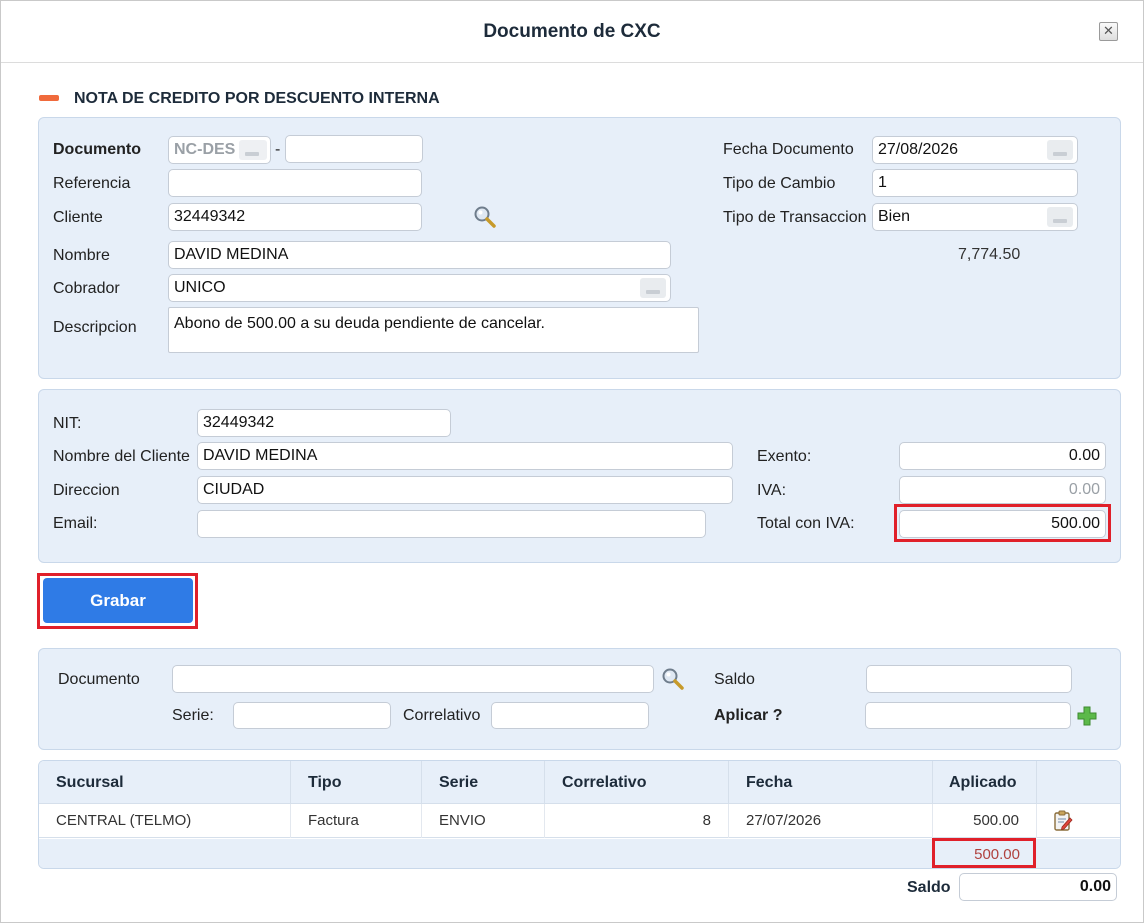 The image size is (1144, 923). I want to click on direccion-field: CIUDAD, so click(465, 490).